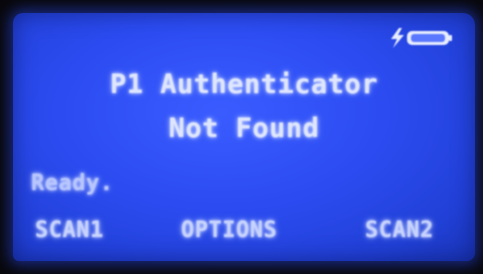  I want to click on page-title: P1 Authenticator, so click(244, 84).